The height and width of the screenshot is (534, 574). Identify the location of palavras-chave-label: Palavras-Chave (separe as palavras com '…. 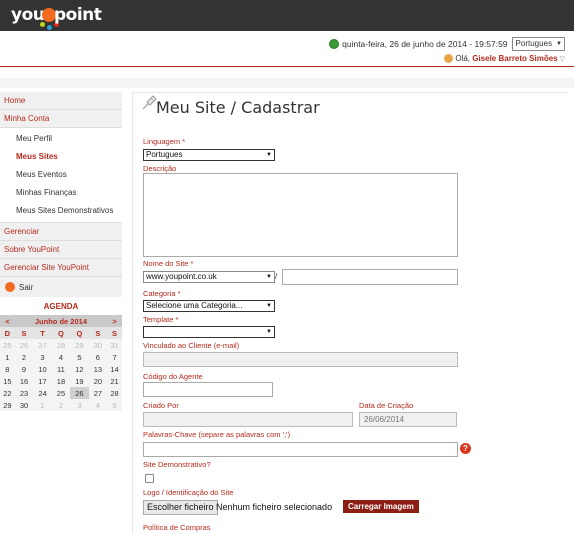
(217, 434).